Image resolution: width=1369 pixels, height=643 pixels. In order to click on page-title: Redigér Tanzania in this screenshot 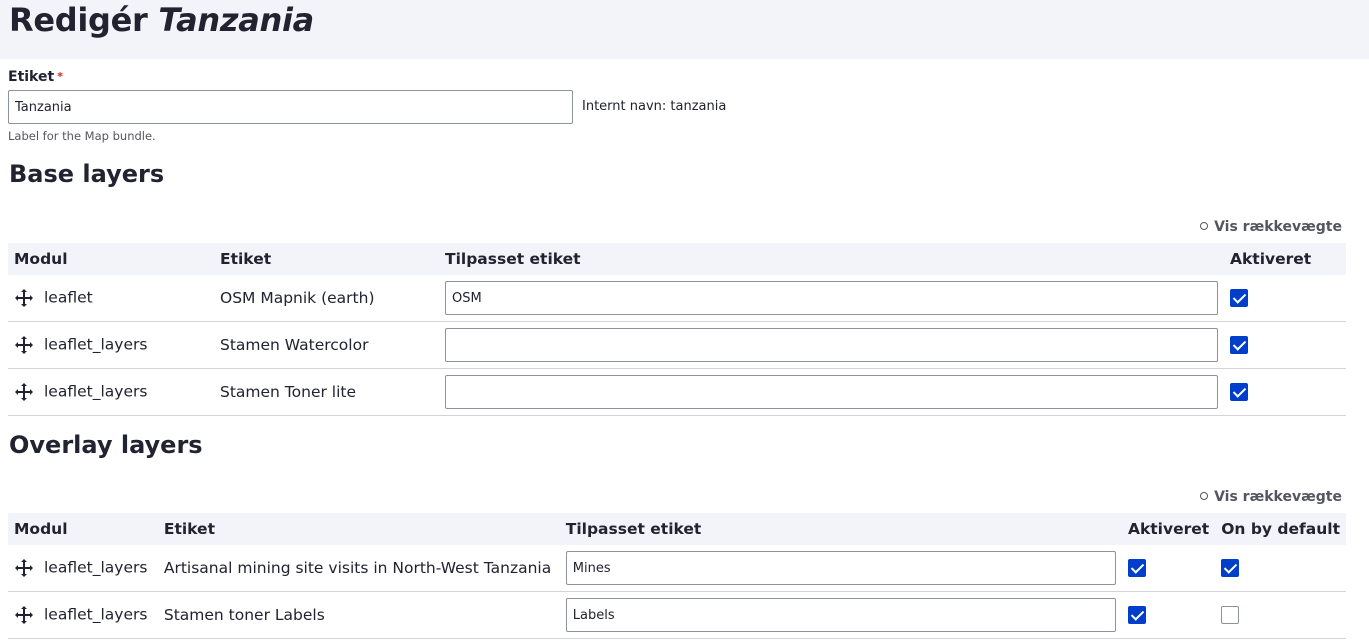, I will do `click(161, 20)`.